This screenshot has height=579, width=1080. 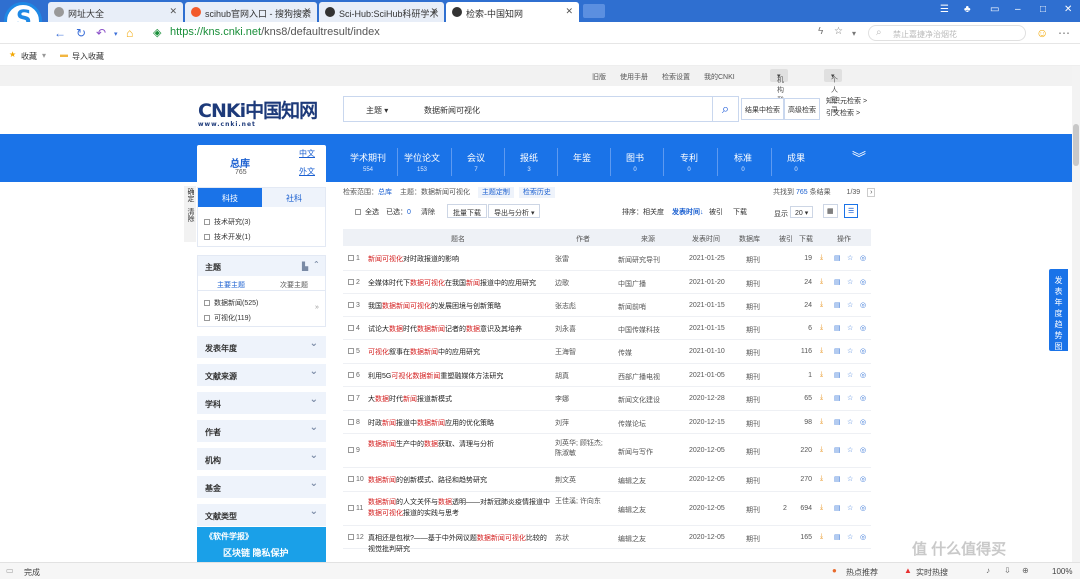 What do you see at coordinates (459, 444) in the screenshot?
I see `row-title-link: 数据新闻生产中的数据获取、清理与分析` at bounding box center [459, 444].